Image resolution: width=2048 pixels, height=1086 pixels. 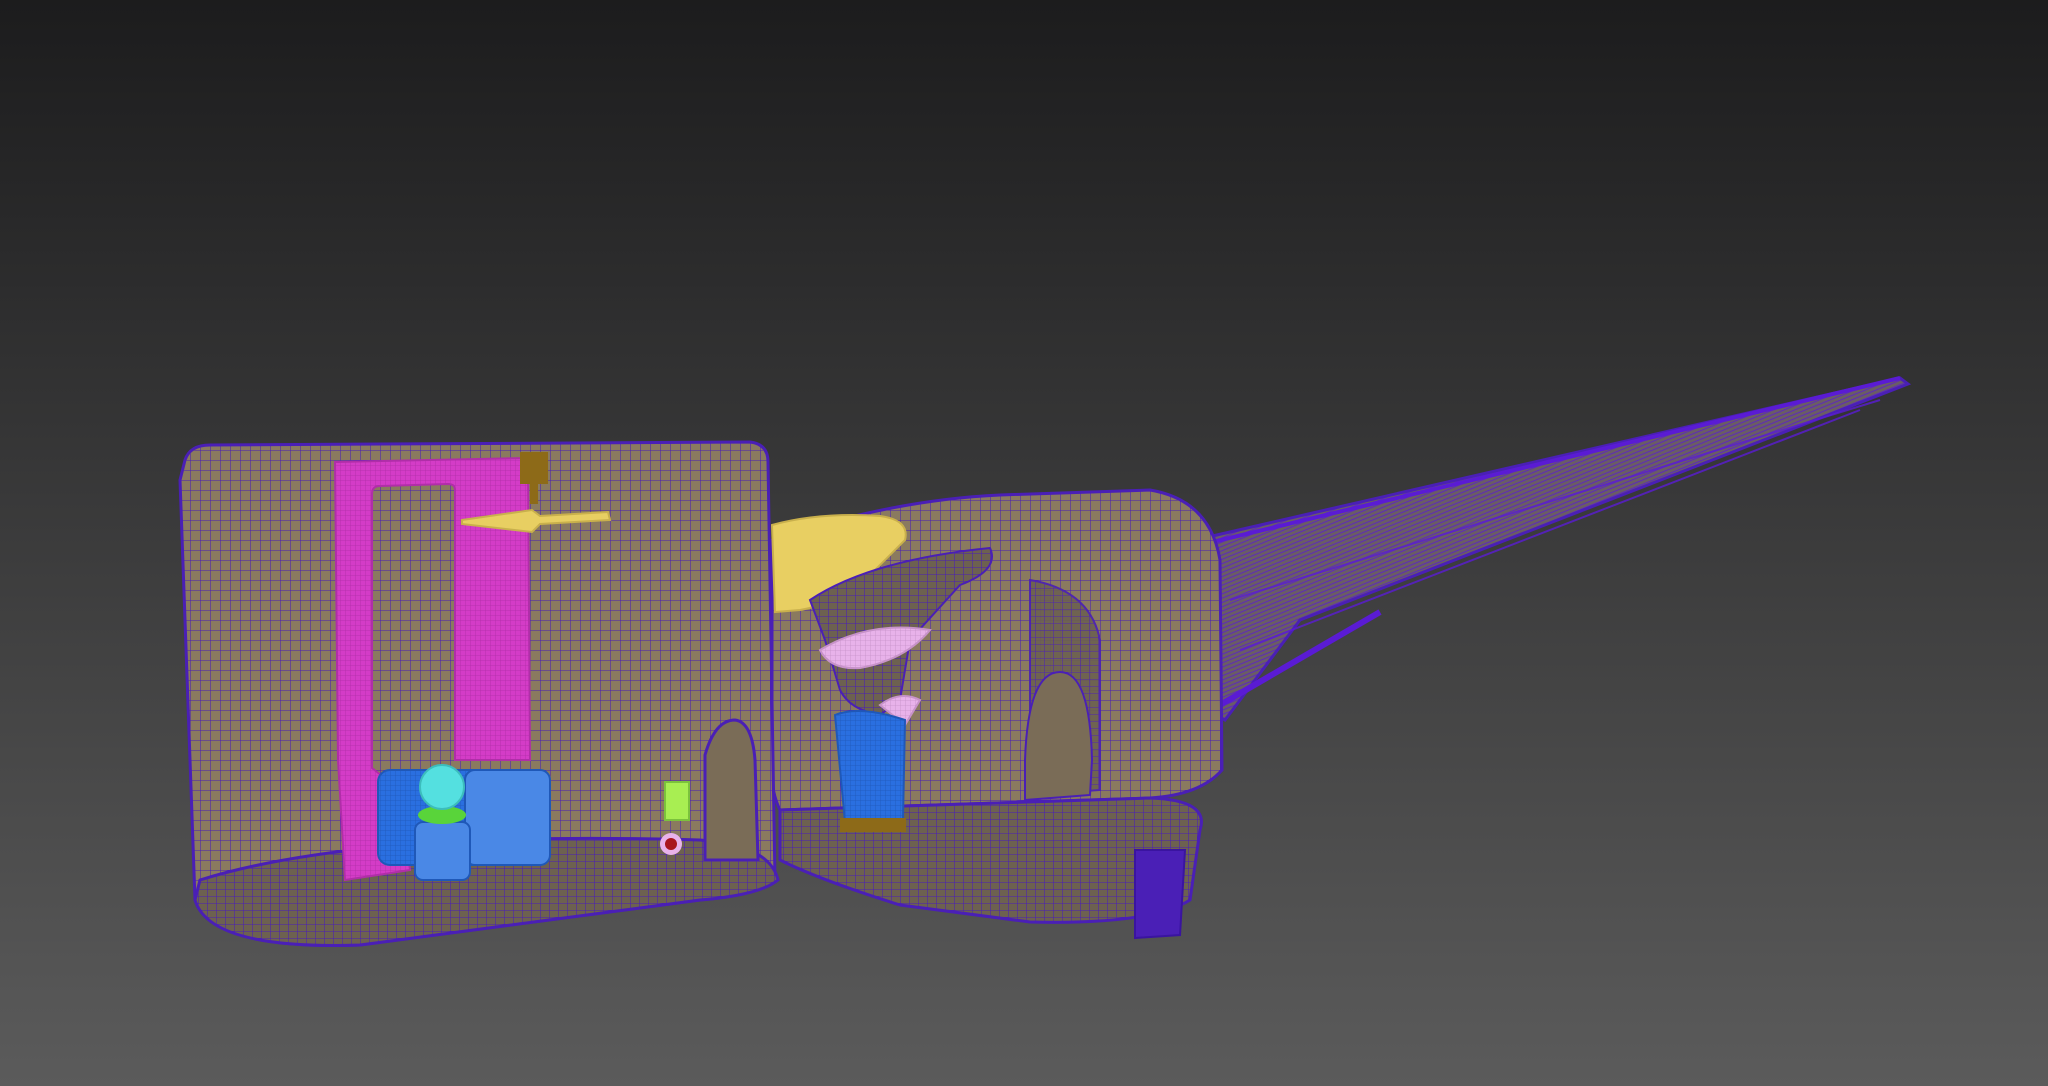 I want to click on vase-mesh, so click(x=442, y=822).